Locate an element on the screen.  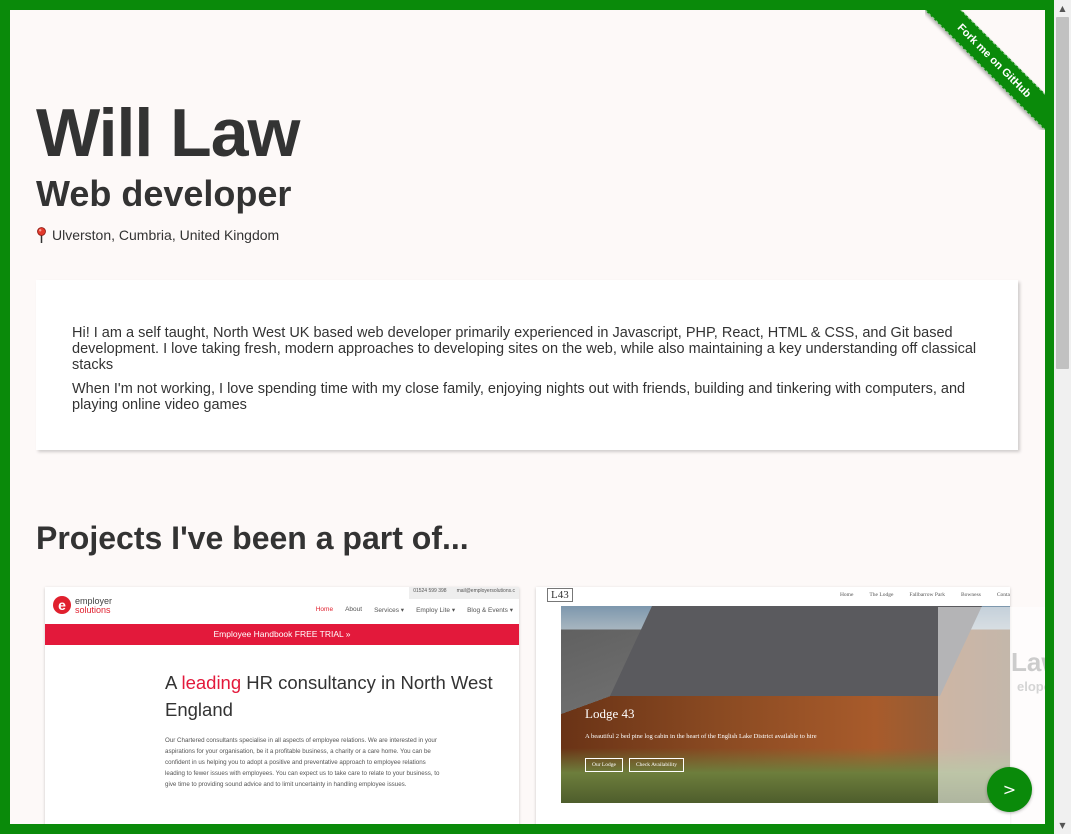
vertical-scrollbar: ▲ ▼ is located at coordinates (1062, 417).